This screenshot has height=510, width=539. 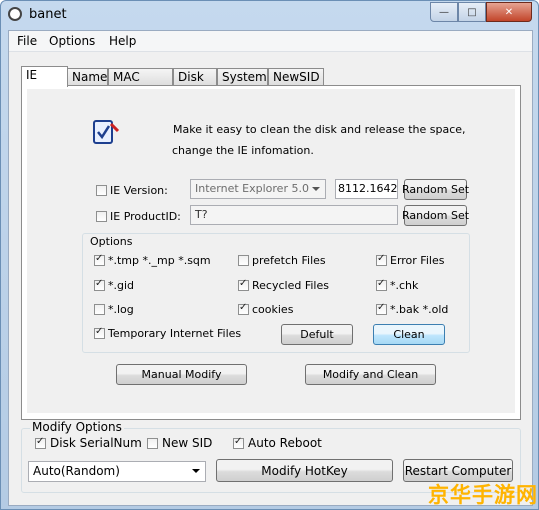 I want to click on ie-version-select: Internet Explorer 5.0, so click(x=258, y=189).